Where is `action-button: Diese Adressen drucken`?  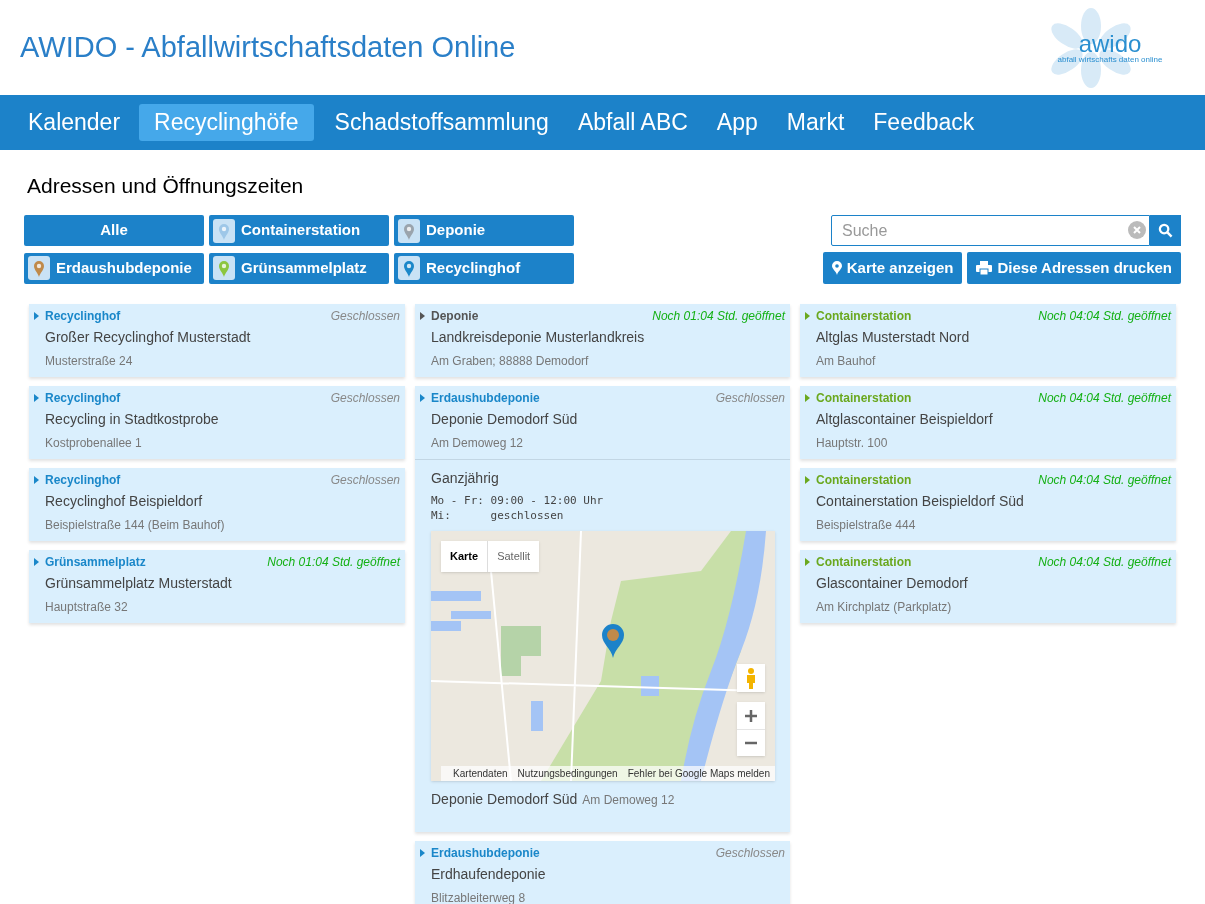
action-button: Diese Adressen drucken is located at coordinates (1074, 268).